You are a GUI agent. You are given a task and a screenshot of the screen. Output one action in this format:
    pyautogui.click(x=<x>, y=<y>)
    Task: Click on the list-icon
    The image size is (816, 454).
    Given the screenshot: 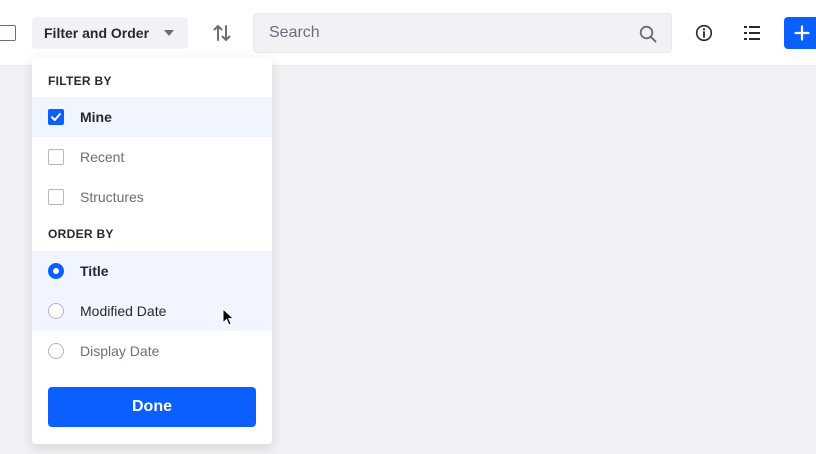 What is the action you would take?
    pyautogui.click(x=752, y=33)
    